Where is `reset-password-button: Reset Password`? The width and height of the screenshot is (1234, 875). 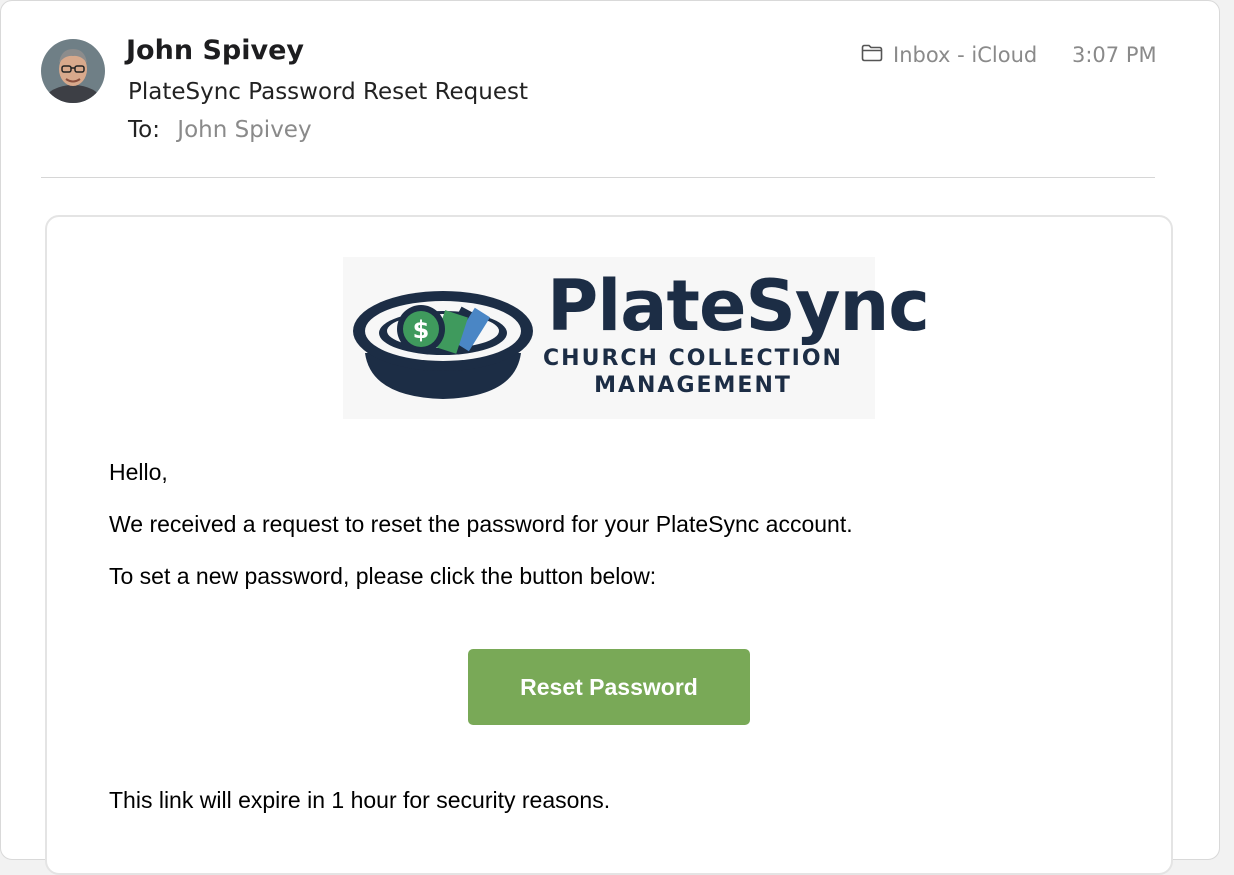
reset-password-button: Reset Password is located at coordinates (609, 687).